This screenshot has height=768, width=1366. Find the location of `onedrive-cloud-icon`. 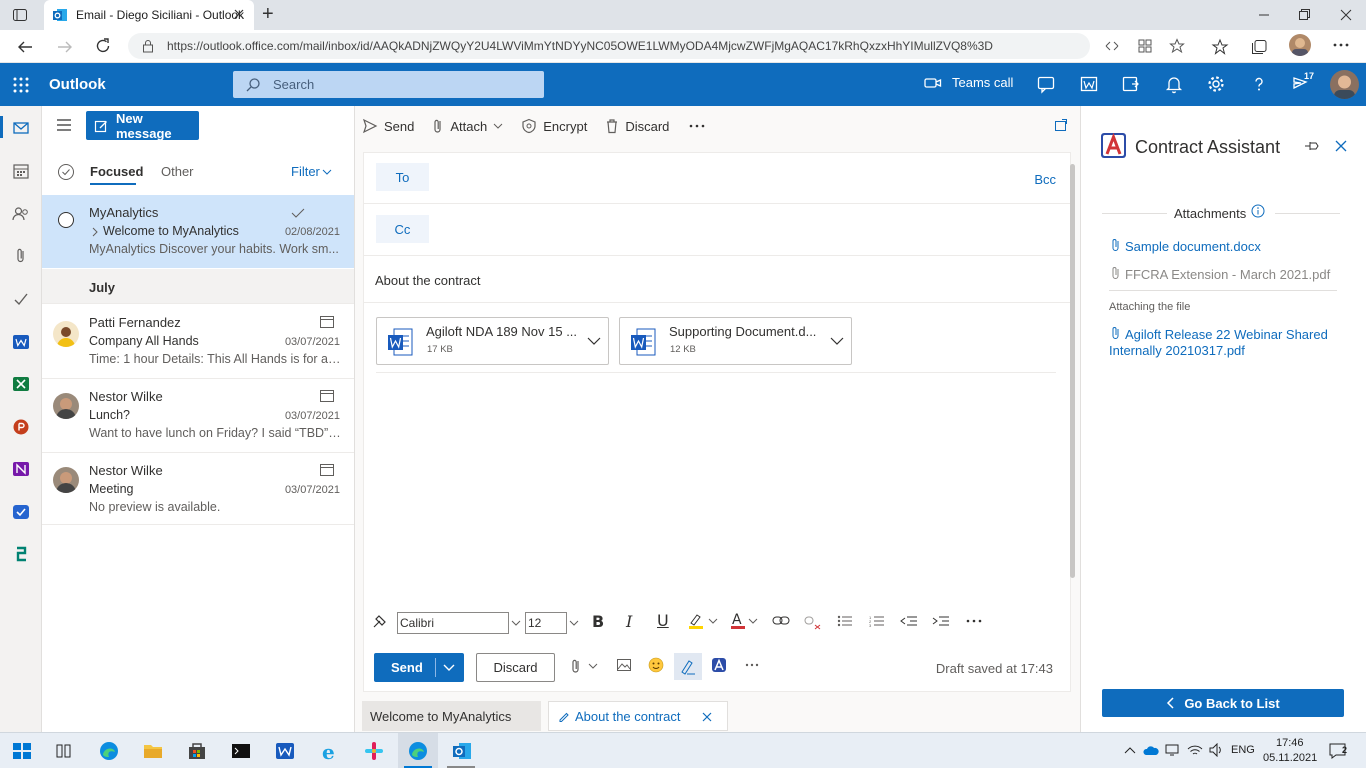

onedrive-cloud-icon is located at coordinates (1151, 750).